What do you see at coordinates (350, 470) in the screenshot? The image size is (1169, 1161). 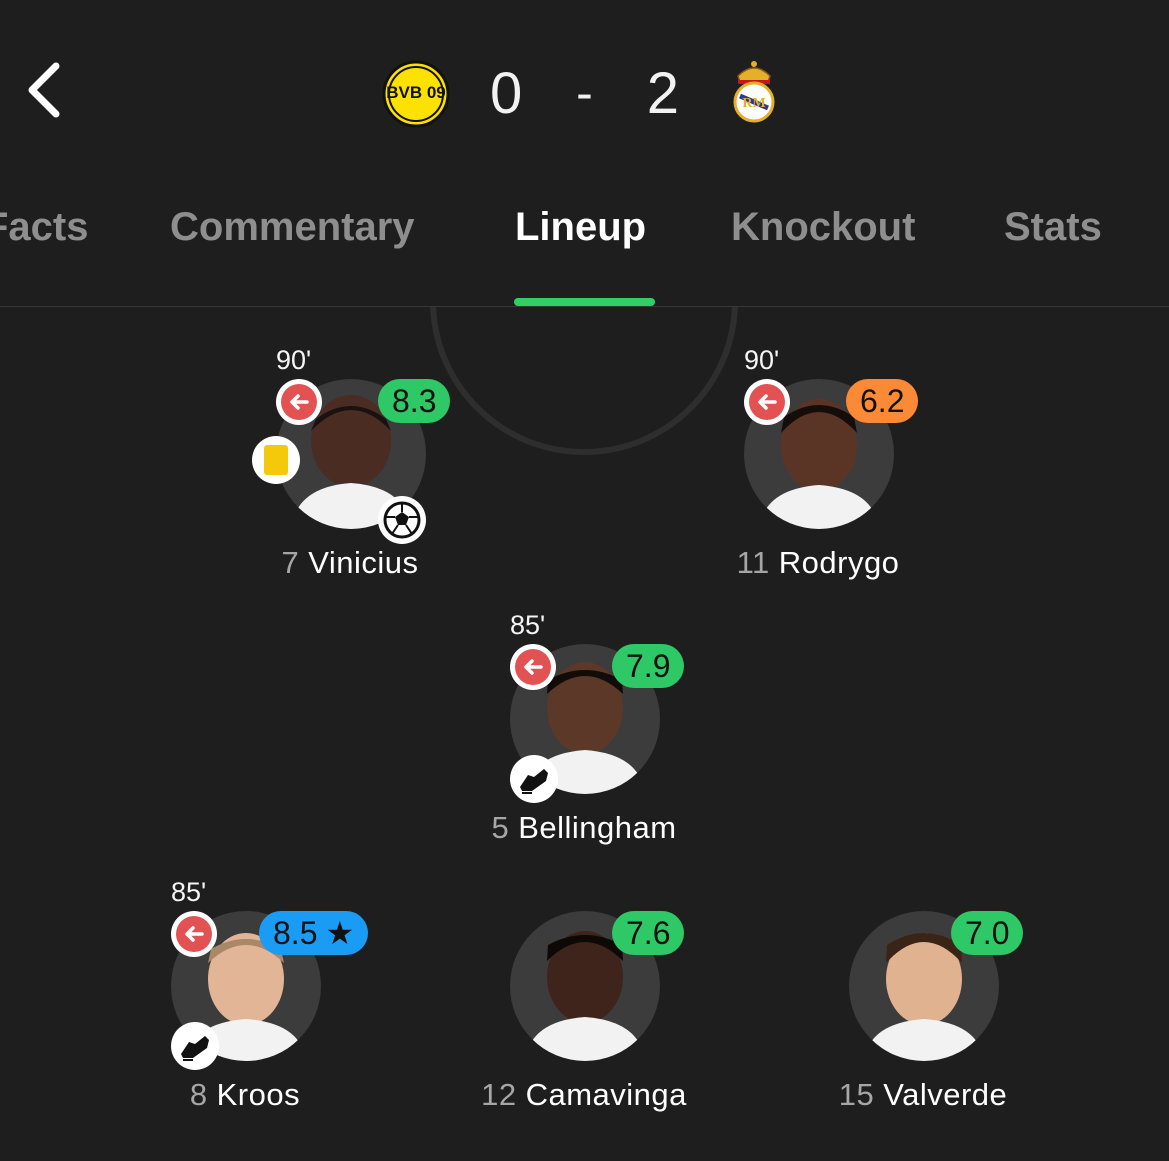 I see `player-vinicius: 90' 8.3 7 Vinicius` at bounding box center [350, 470].